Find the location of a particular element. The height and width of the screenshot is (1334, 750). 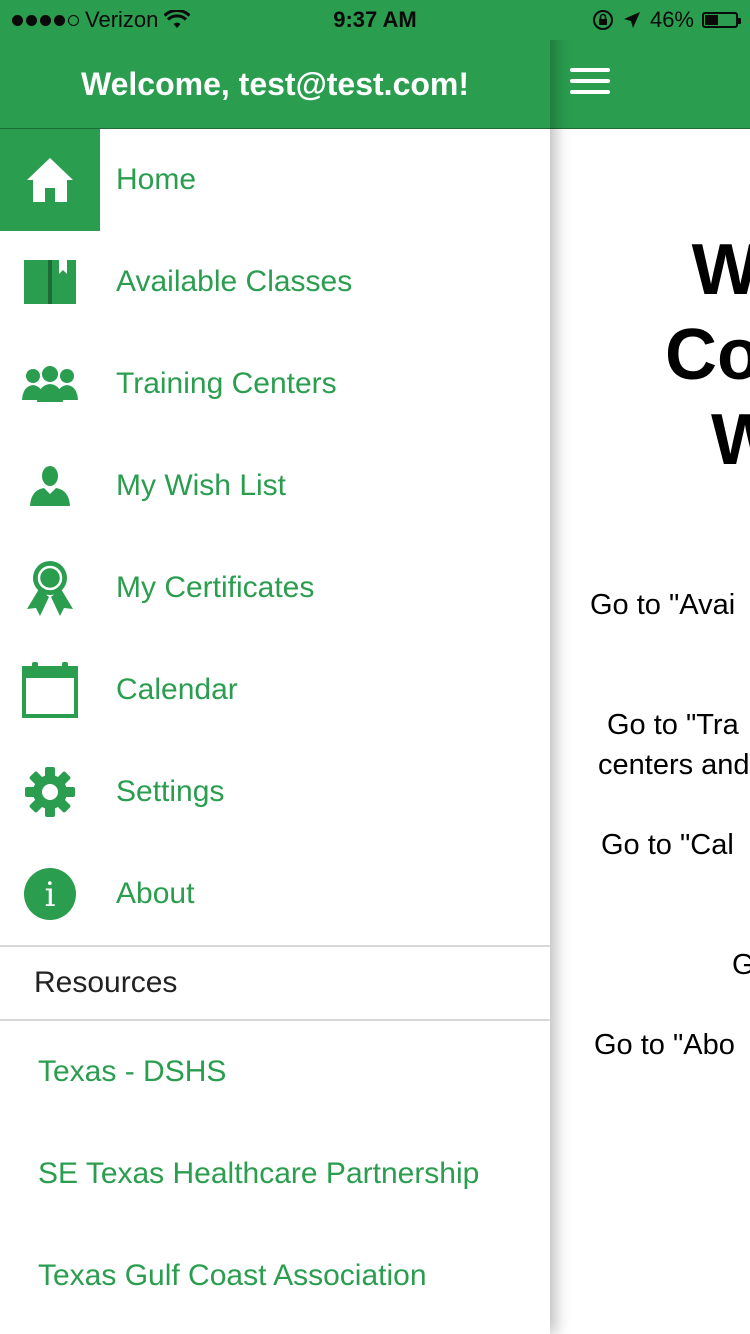

menu-item-my-certificates: My Certificates is located at coordinates (275, 588).